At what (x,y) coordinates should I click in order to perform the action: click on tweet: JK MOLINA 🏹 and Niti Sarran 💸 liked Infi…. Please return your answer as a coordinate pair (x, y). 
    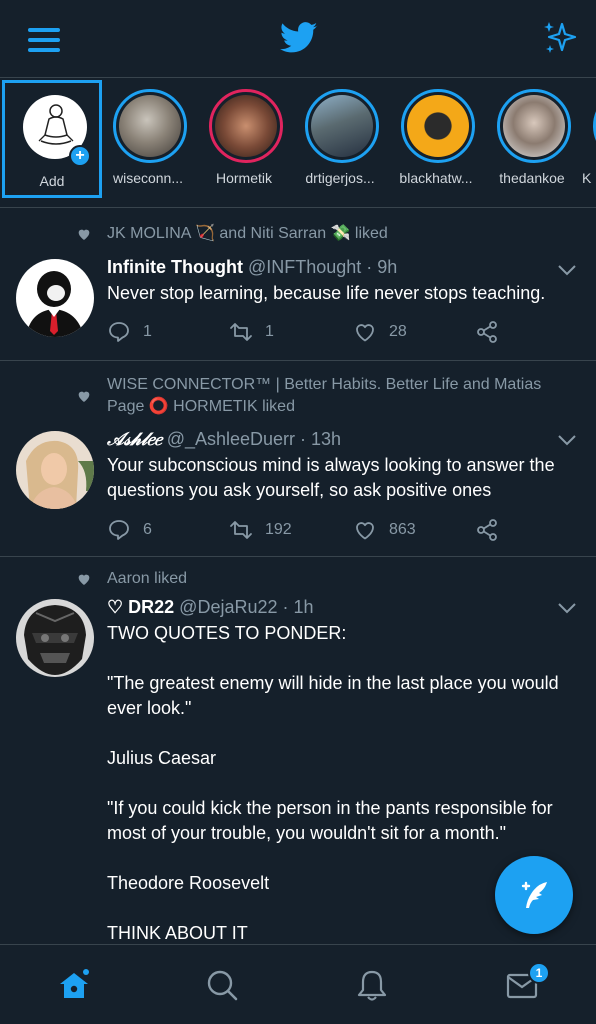
    Looking at the image, I should click on (298, 285).